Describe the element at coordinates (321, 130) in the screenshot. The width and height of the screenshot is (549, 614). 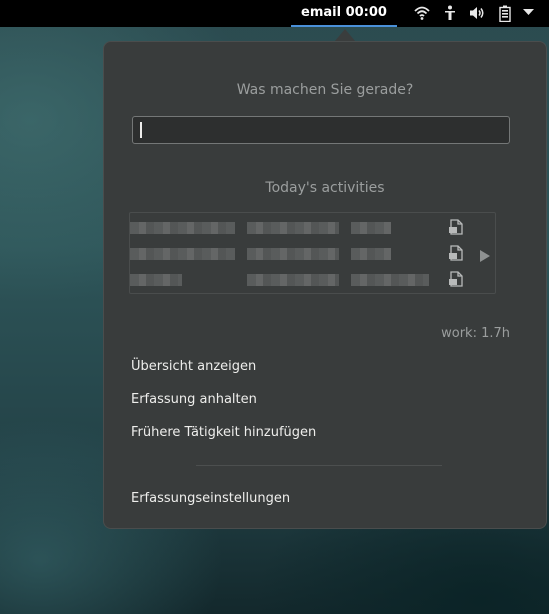
I see `activity-input` at that location.